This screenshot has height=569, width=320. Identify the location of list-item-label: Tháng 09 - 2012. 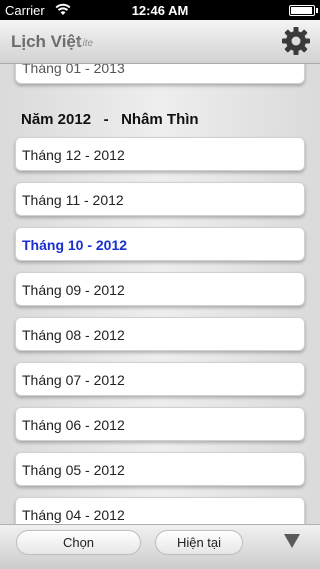
(73, 290).